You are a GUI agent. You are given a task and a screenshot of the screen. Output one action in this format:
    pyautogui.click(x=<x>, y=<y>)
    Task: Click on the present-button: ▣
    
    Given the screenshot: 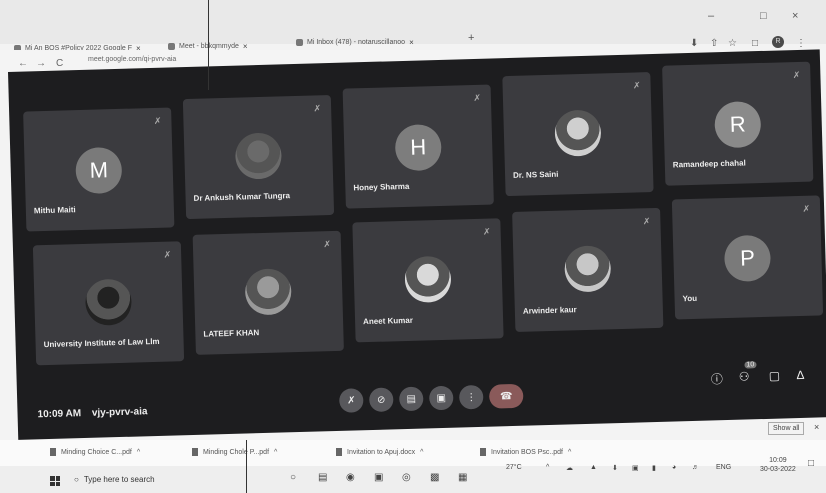 What is the action you would take?
    pyautogui.click(x=441, y=398)
    